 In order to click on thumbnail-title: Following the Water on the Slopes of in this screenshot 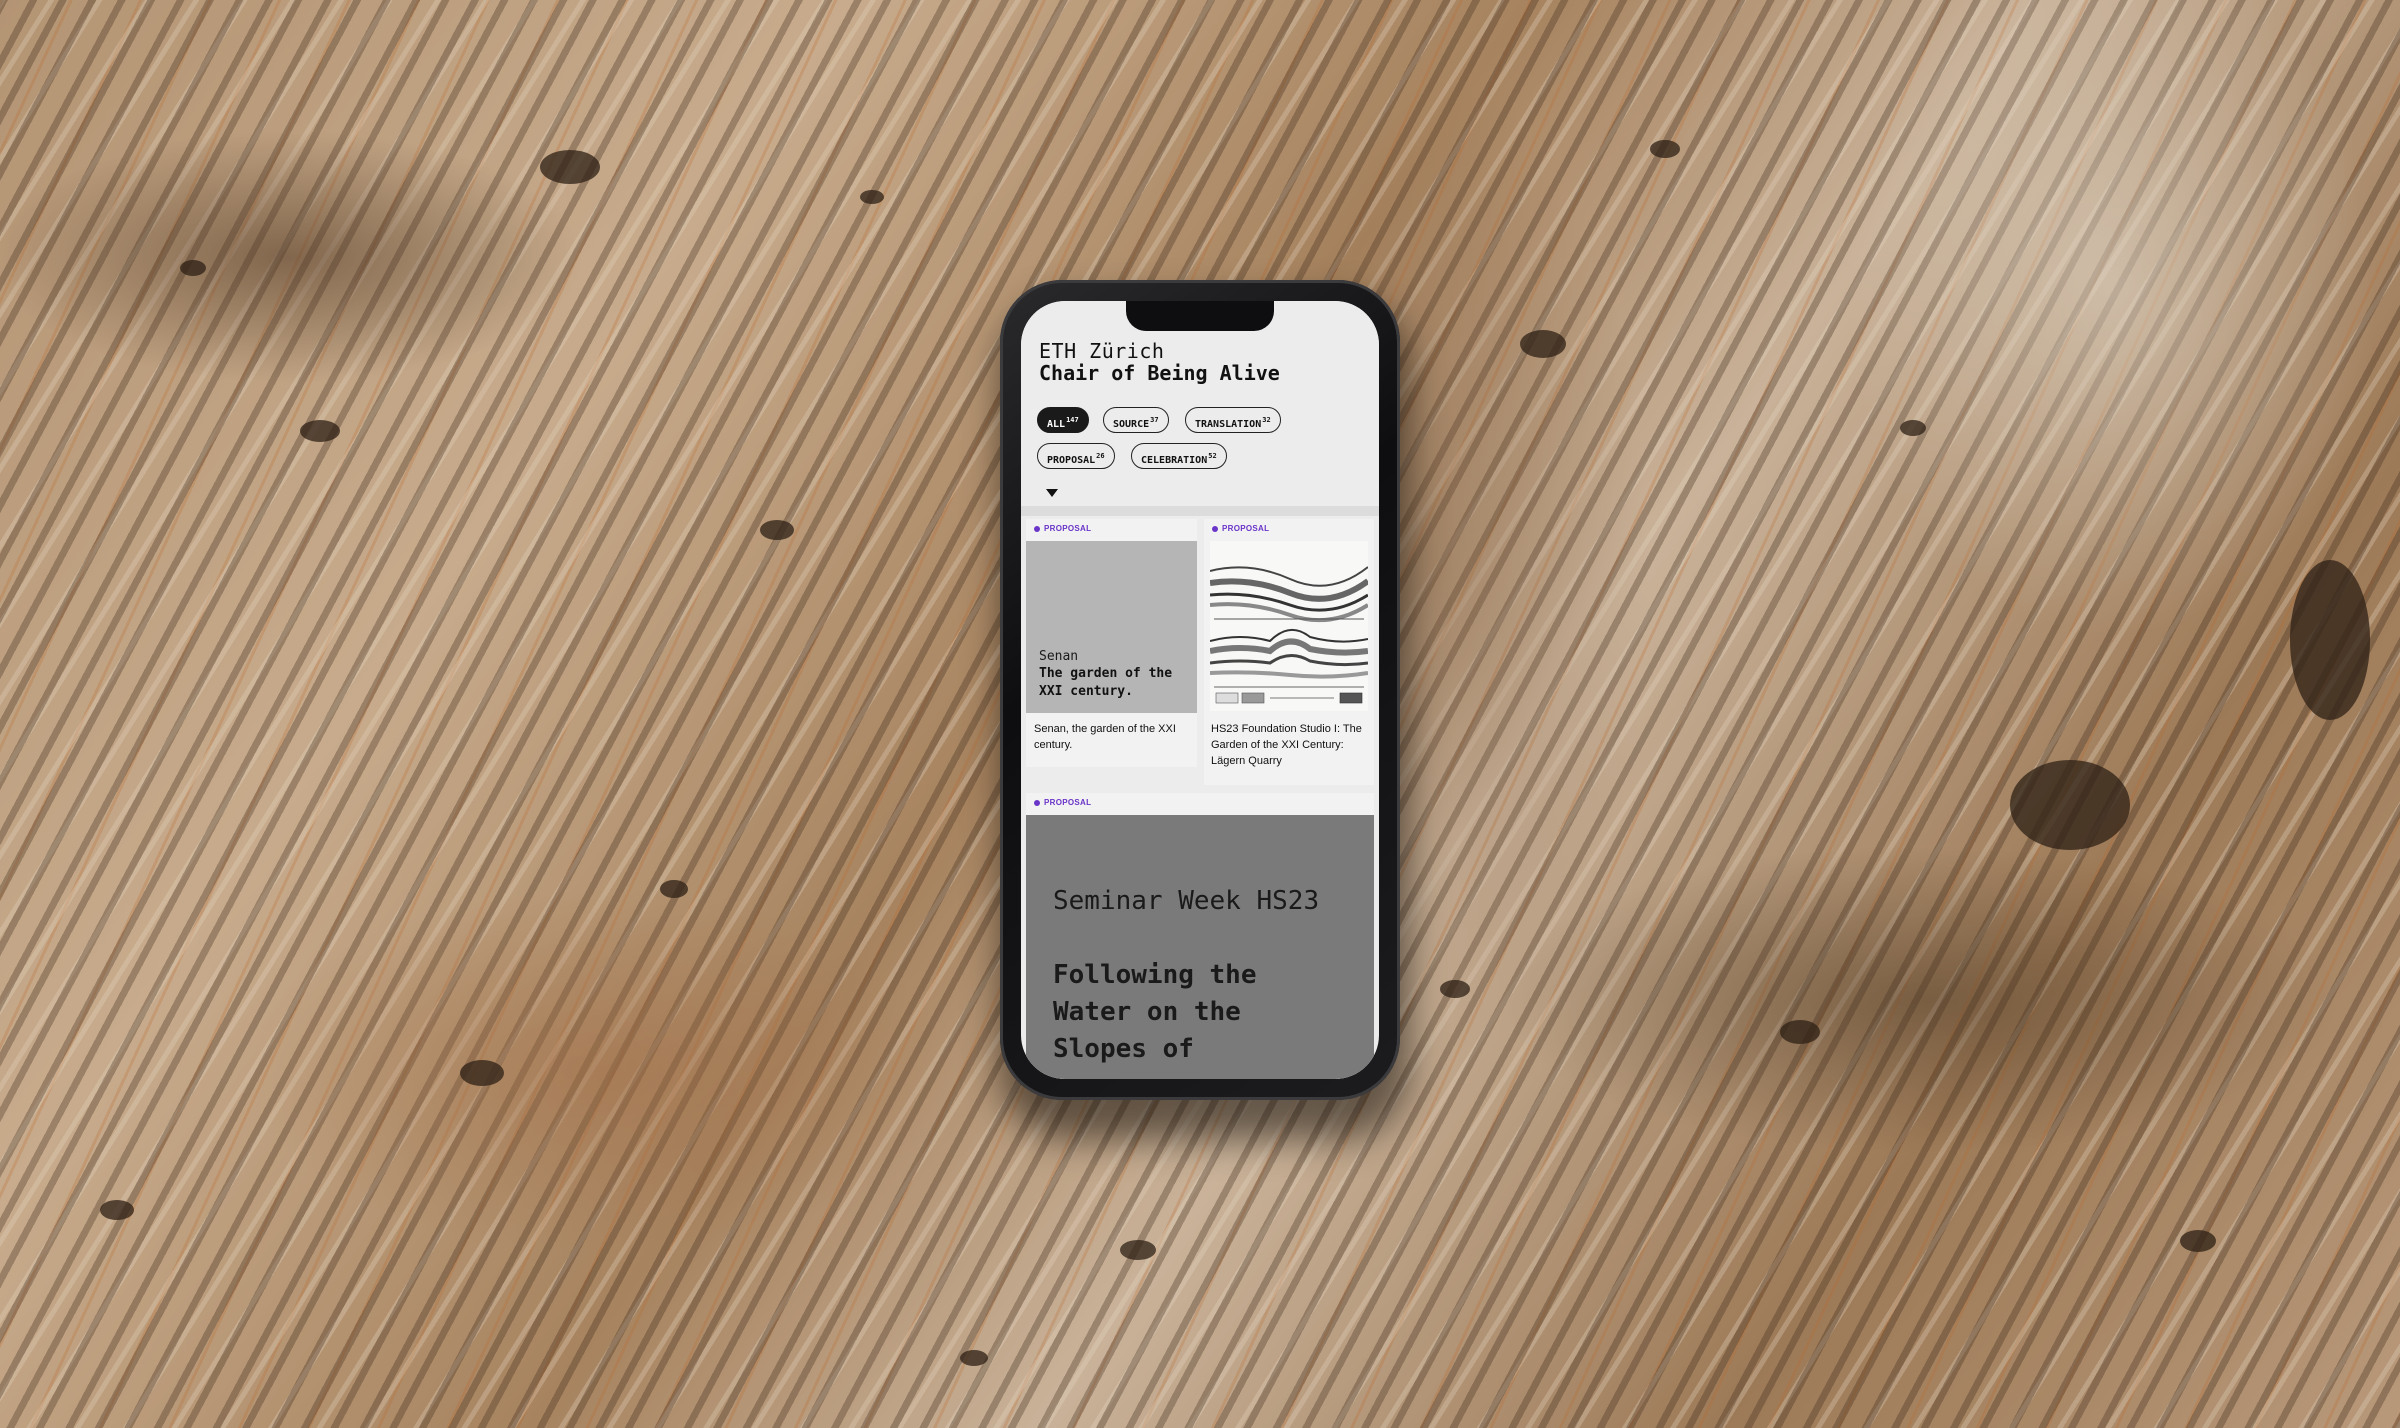, I will do `click(1155, 1012)`.